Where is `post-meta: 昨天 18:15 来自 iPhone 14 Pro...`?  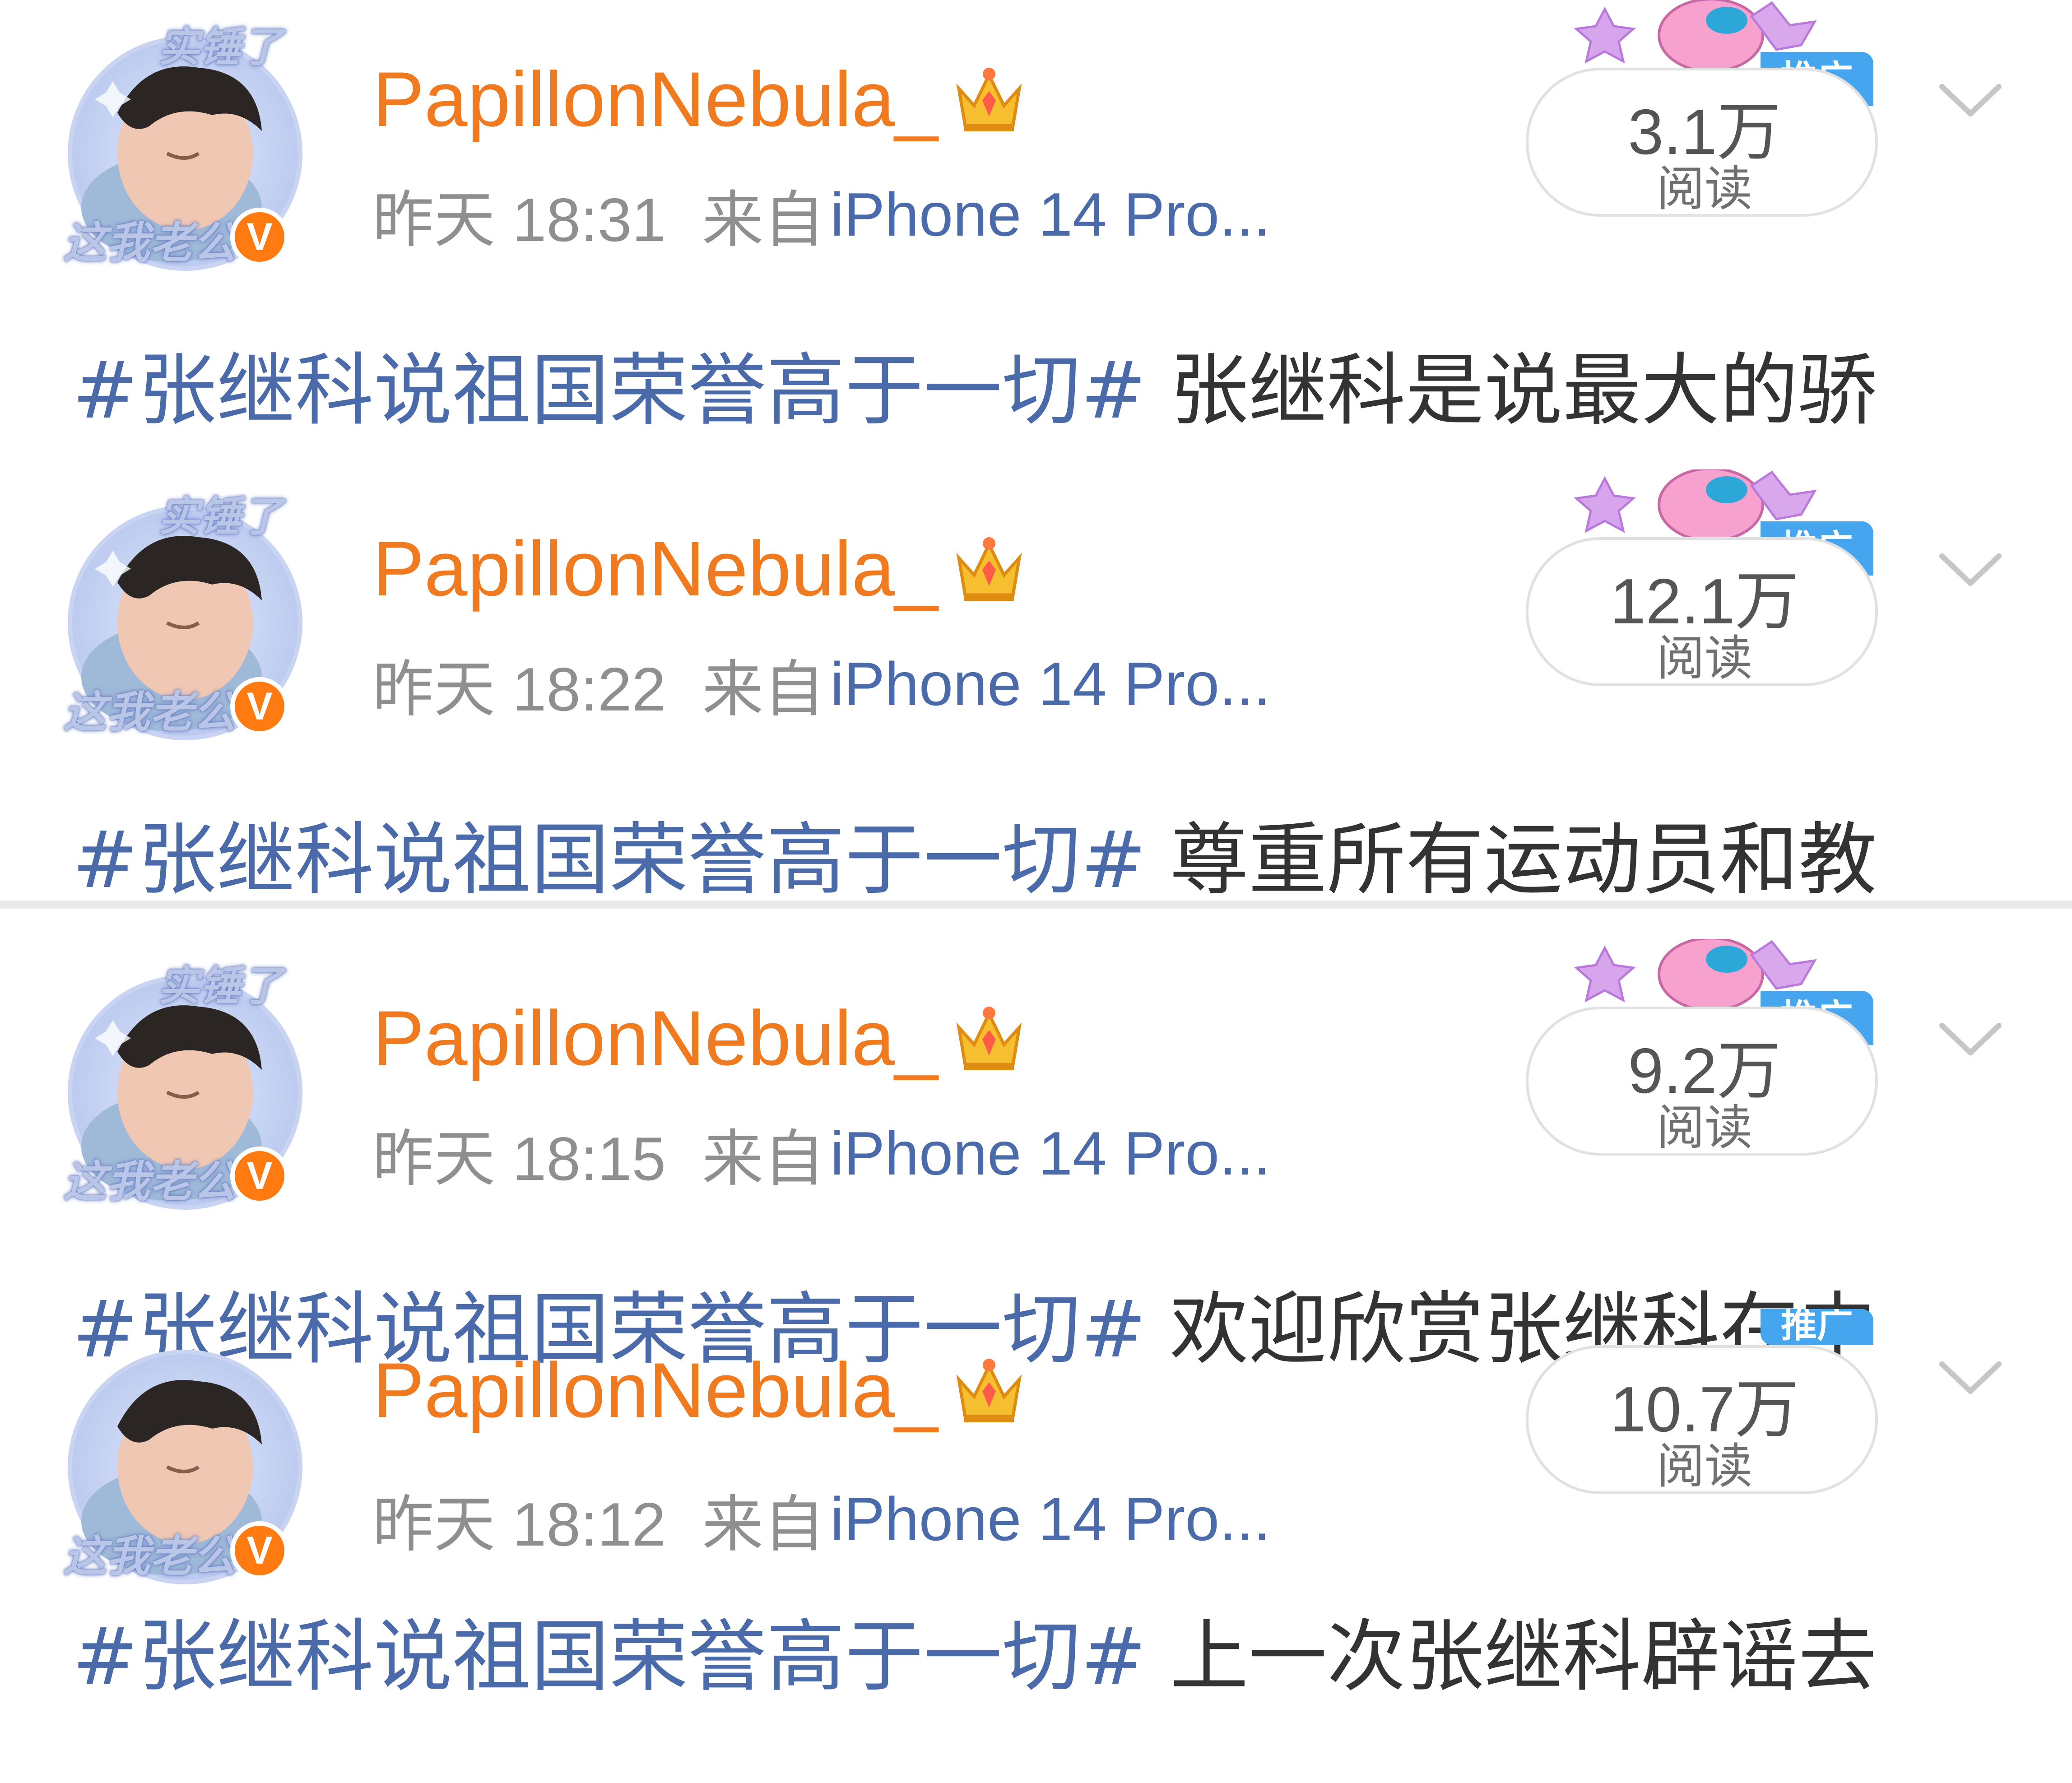 post-meta: 昨天 18:15 来自 iPhone 14 Pro... is located at coordinates (821, 1155).